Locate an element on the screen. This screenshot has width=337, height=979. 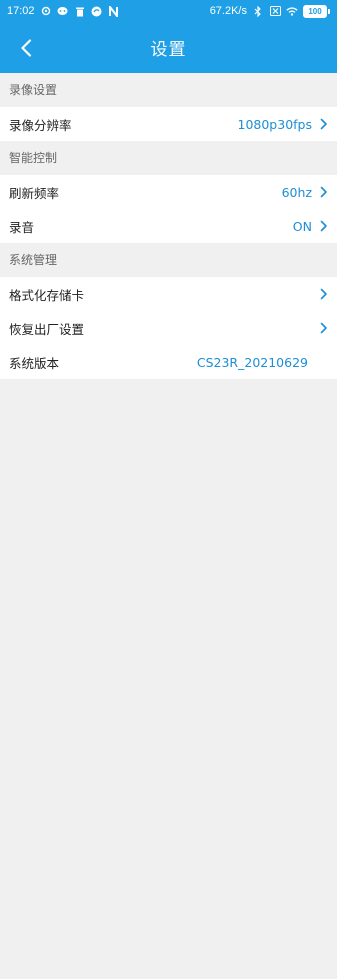
row-value: 60hz is located at coordinates (296, 192).